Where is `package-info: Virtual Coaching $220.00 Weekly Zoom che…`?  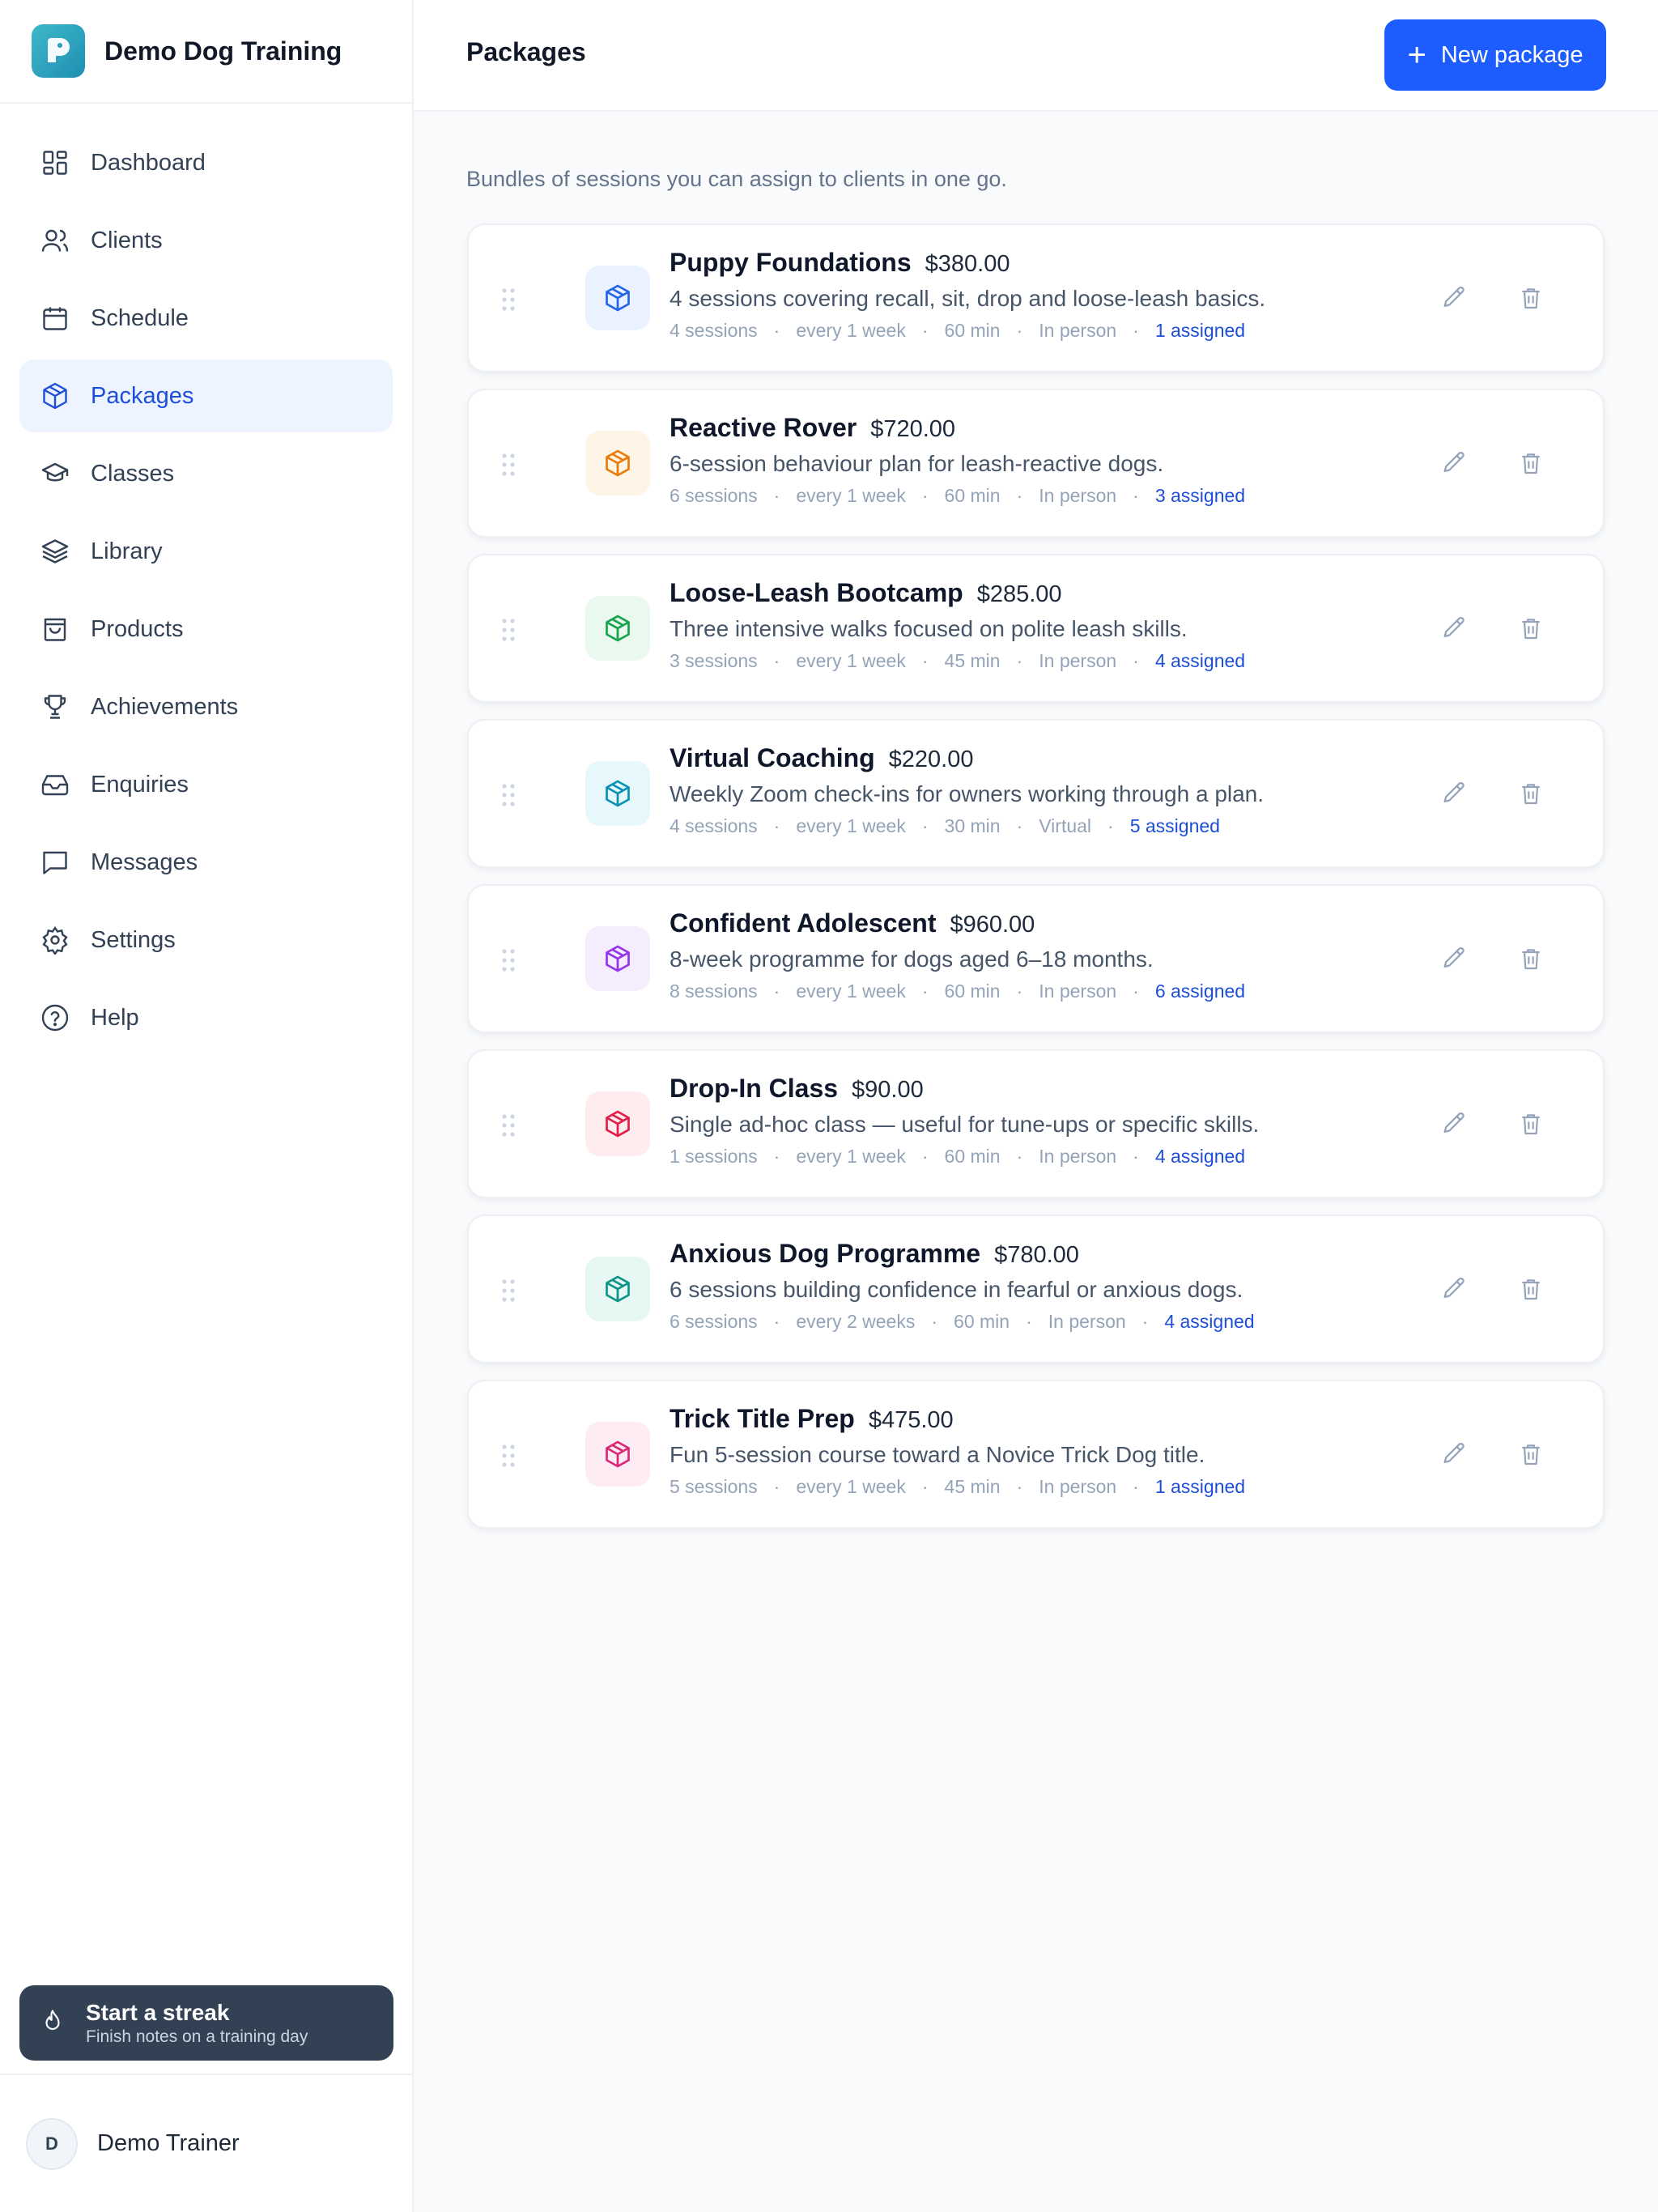 package-info: Virtual Coaching $220.00 Weekly Zoom che… is located at coordinates (1015, 790).